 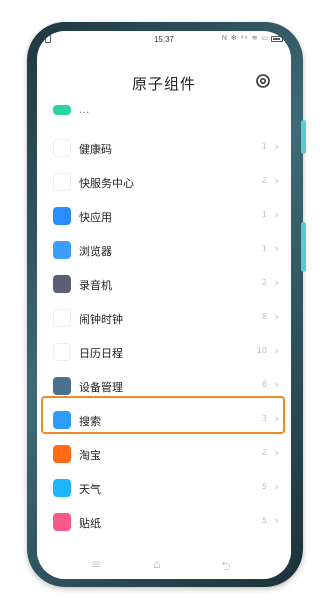 I want to click on list-item-label: 录音机, so click(x=95, y=285).